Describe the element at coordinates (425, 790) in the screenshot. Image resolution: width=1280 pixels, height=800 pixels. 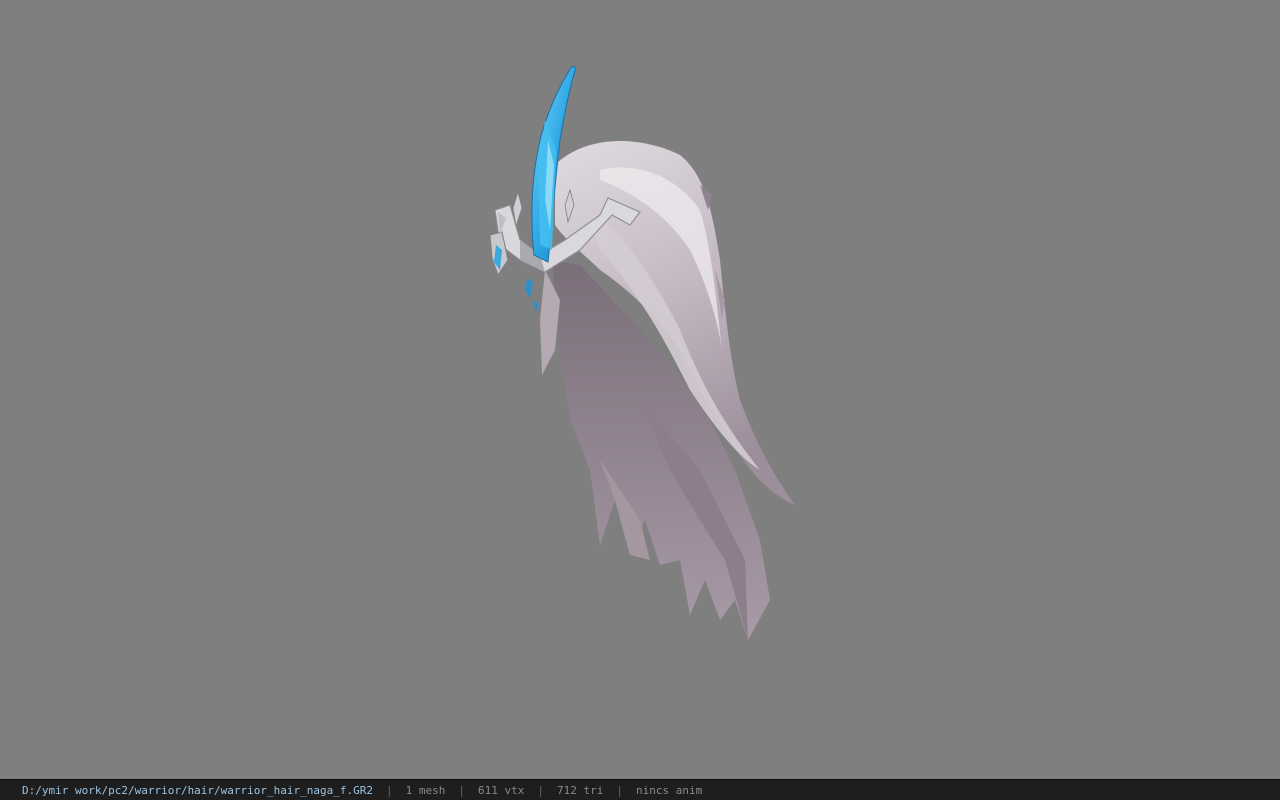
I see `mesh-count-label: 1 mesh` at that location.